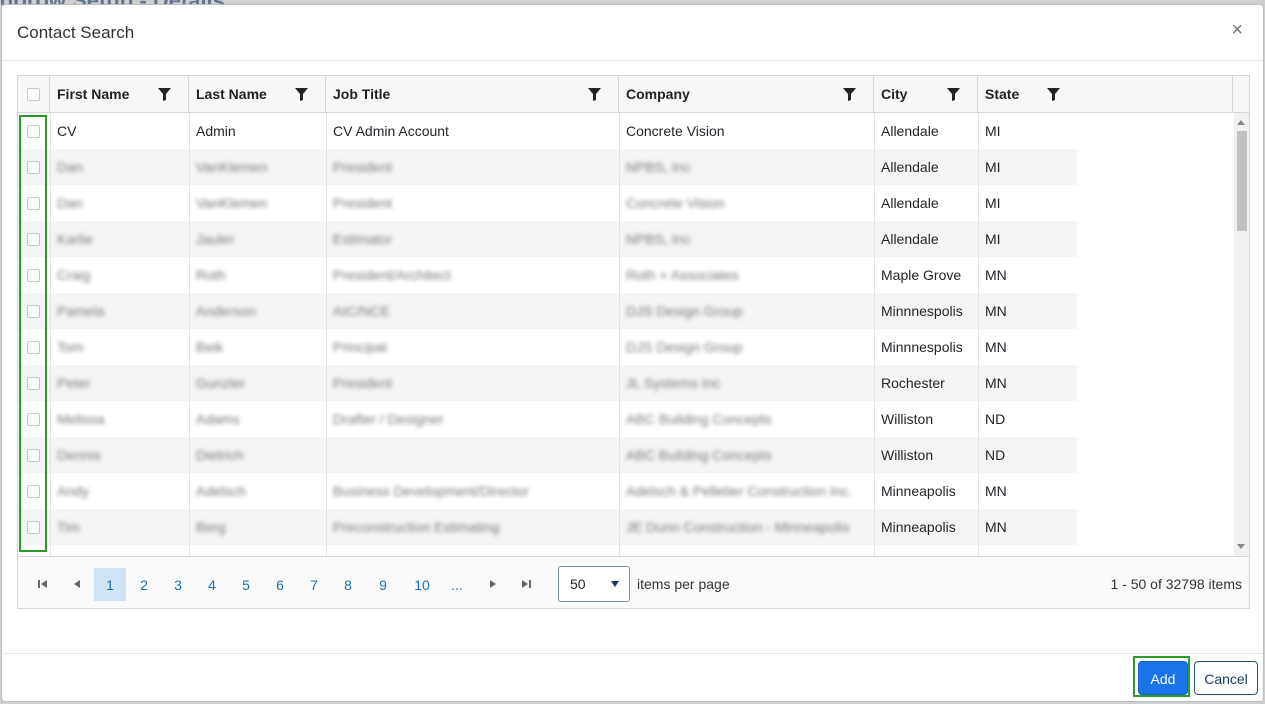 This screenshot has height=704, width=1265. What do you see at coordinates (1176, 584) in the screenshot?
I see `items-range-info: 1 - 50 of 32798 items` at bounding box center [1176, 584].